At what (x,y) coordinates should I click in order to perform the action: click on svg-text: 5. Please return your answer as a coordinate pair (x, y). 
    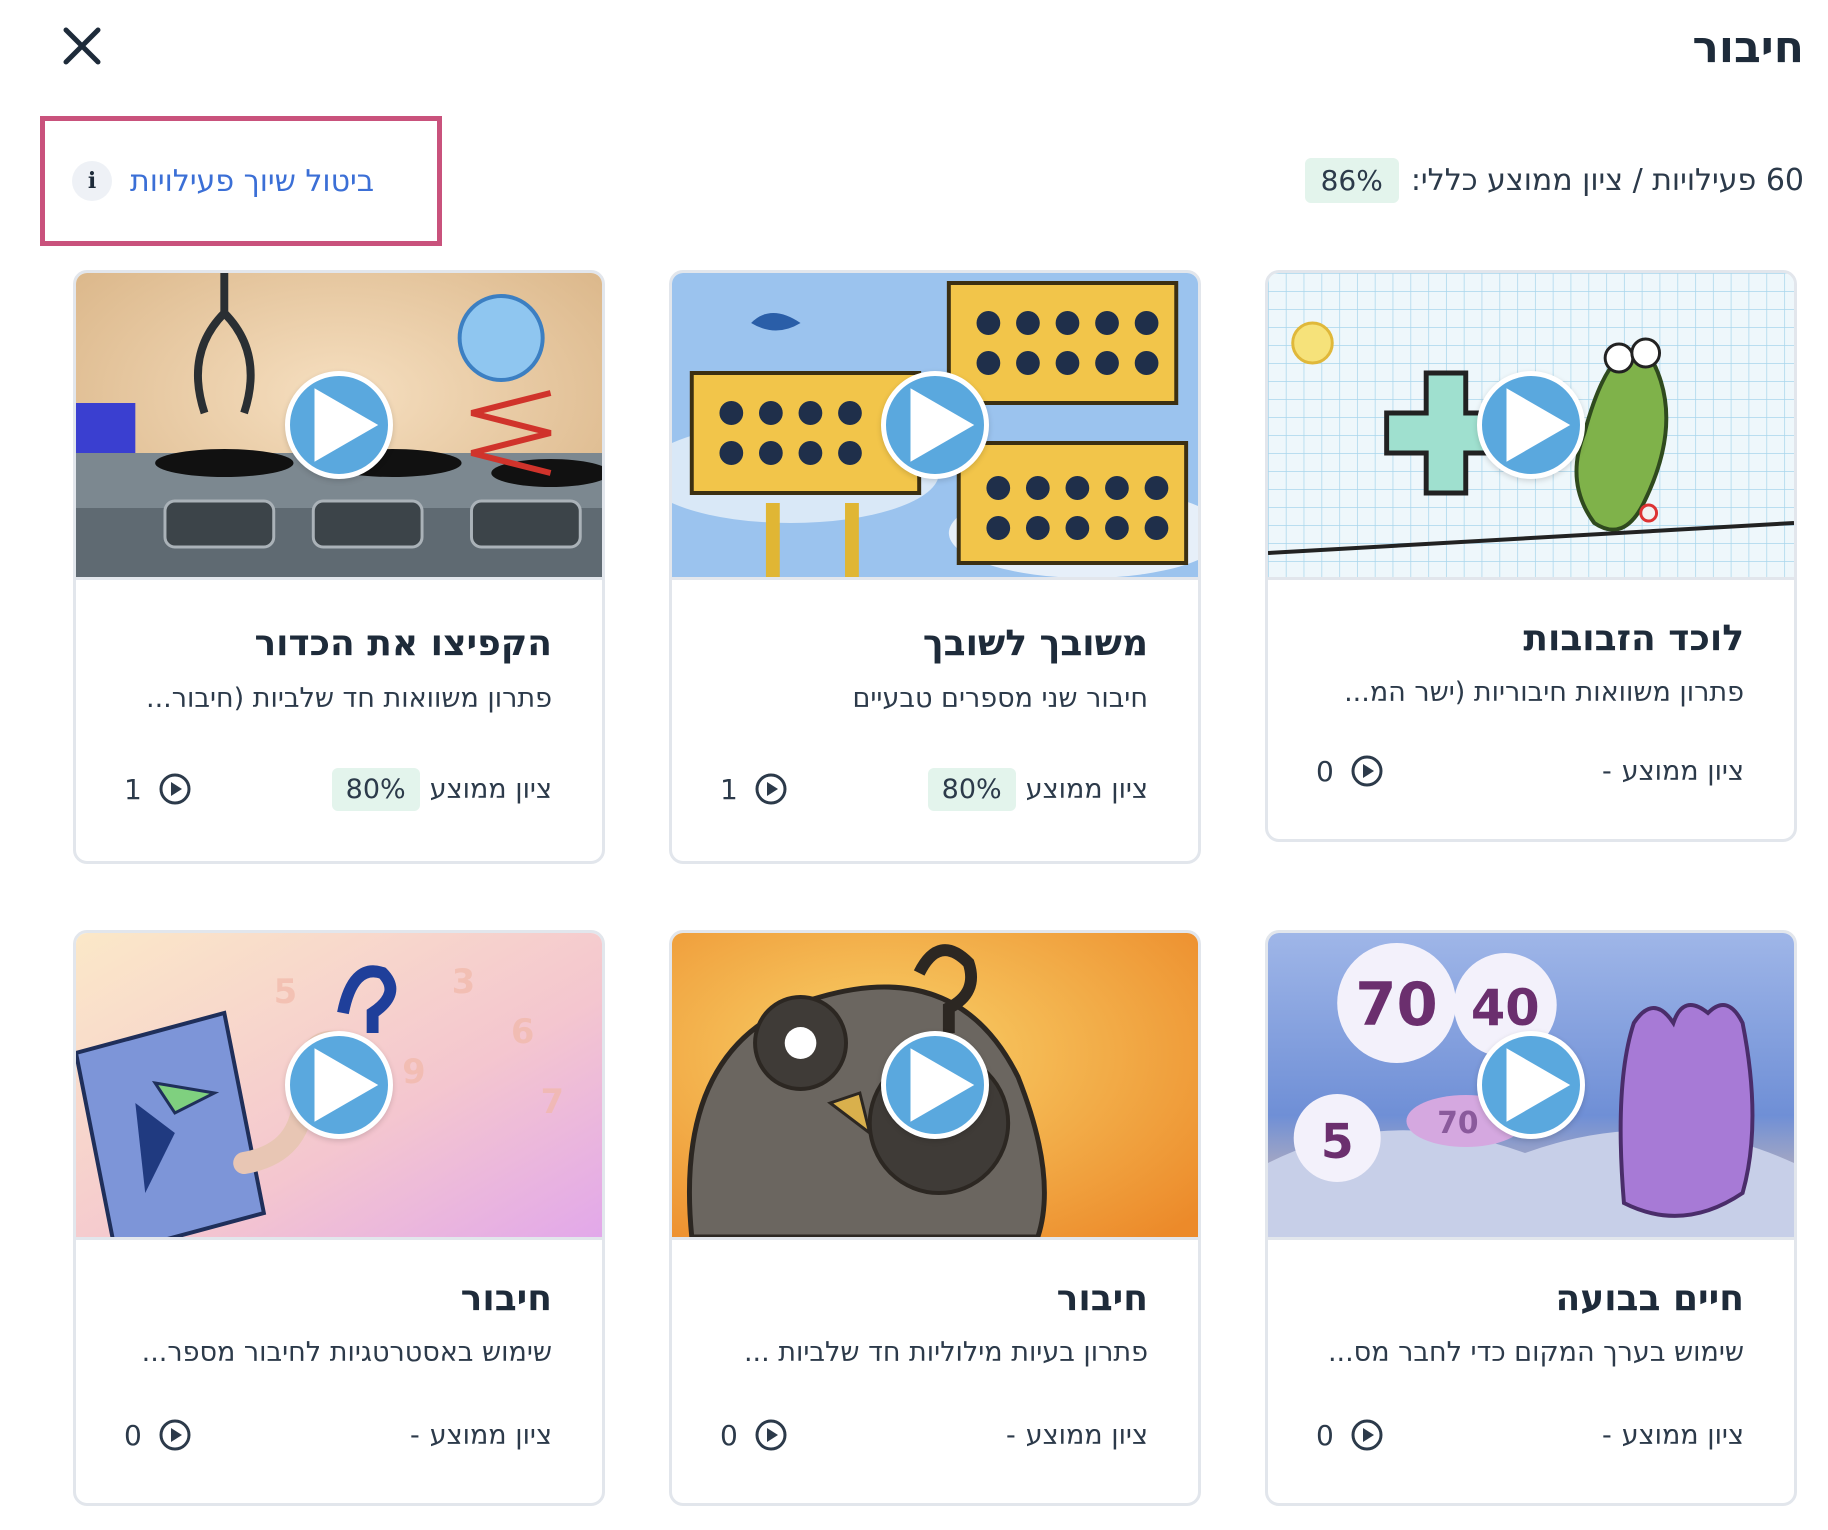
    Looking at the image, I should click on (285, 991).